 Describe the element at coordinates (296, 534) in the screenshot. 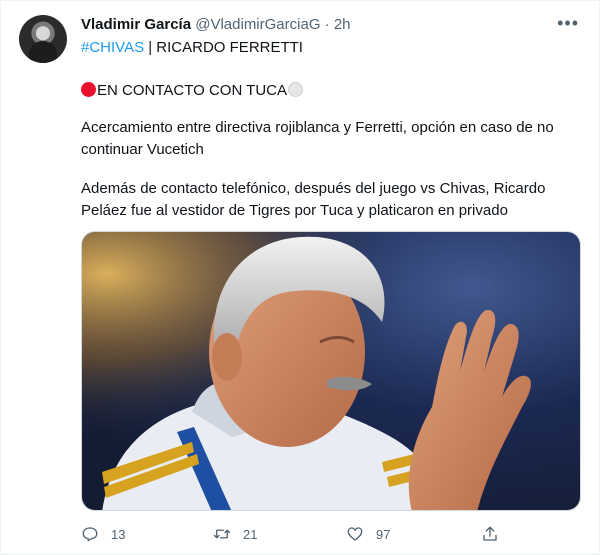

I see `tweet-actions: 13 21 97` at that location.